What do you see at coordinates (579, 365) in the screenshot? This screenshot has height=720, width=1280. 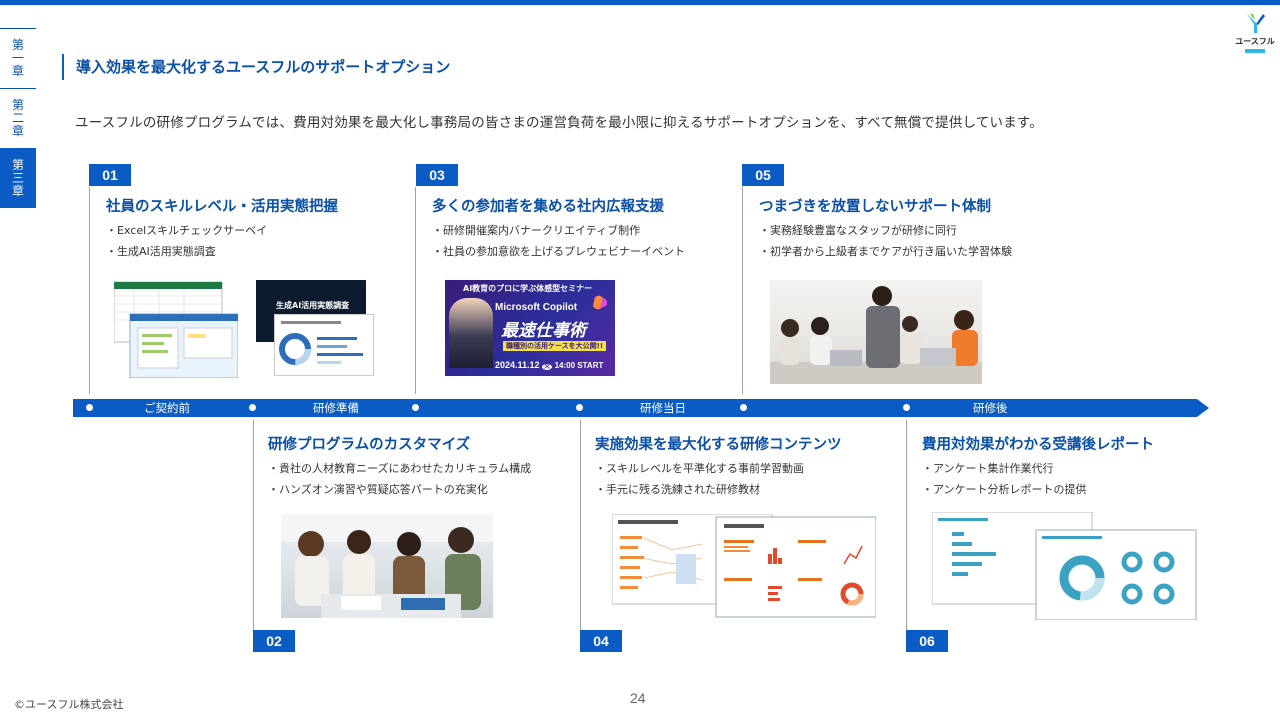 I see `banner-time: 14:00 START` at bounding box center [579, 365].